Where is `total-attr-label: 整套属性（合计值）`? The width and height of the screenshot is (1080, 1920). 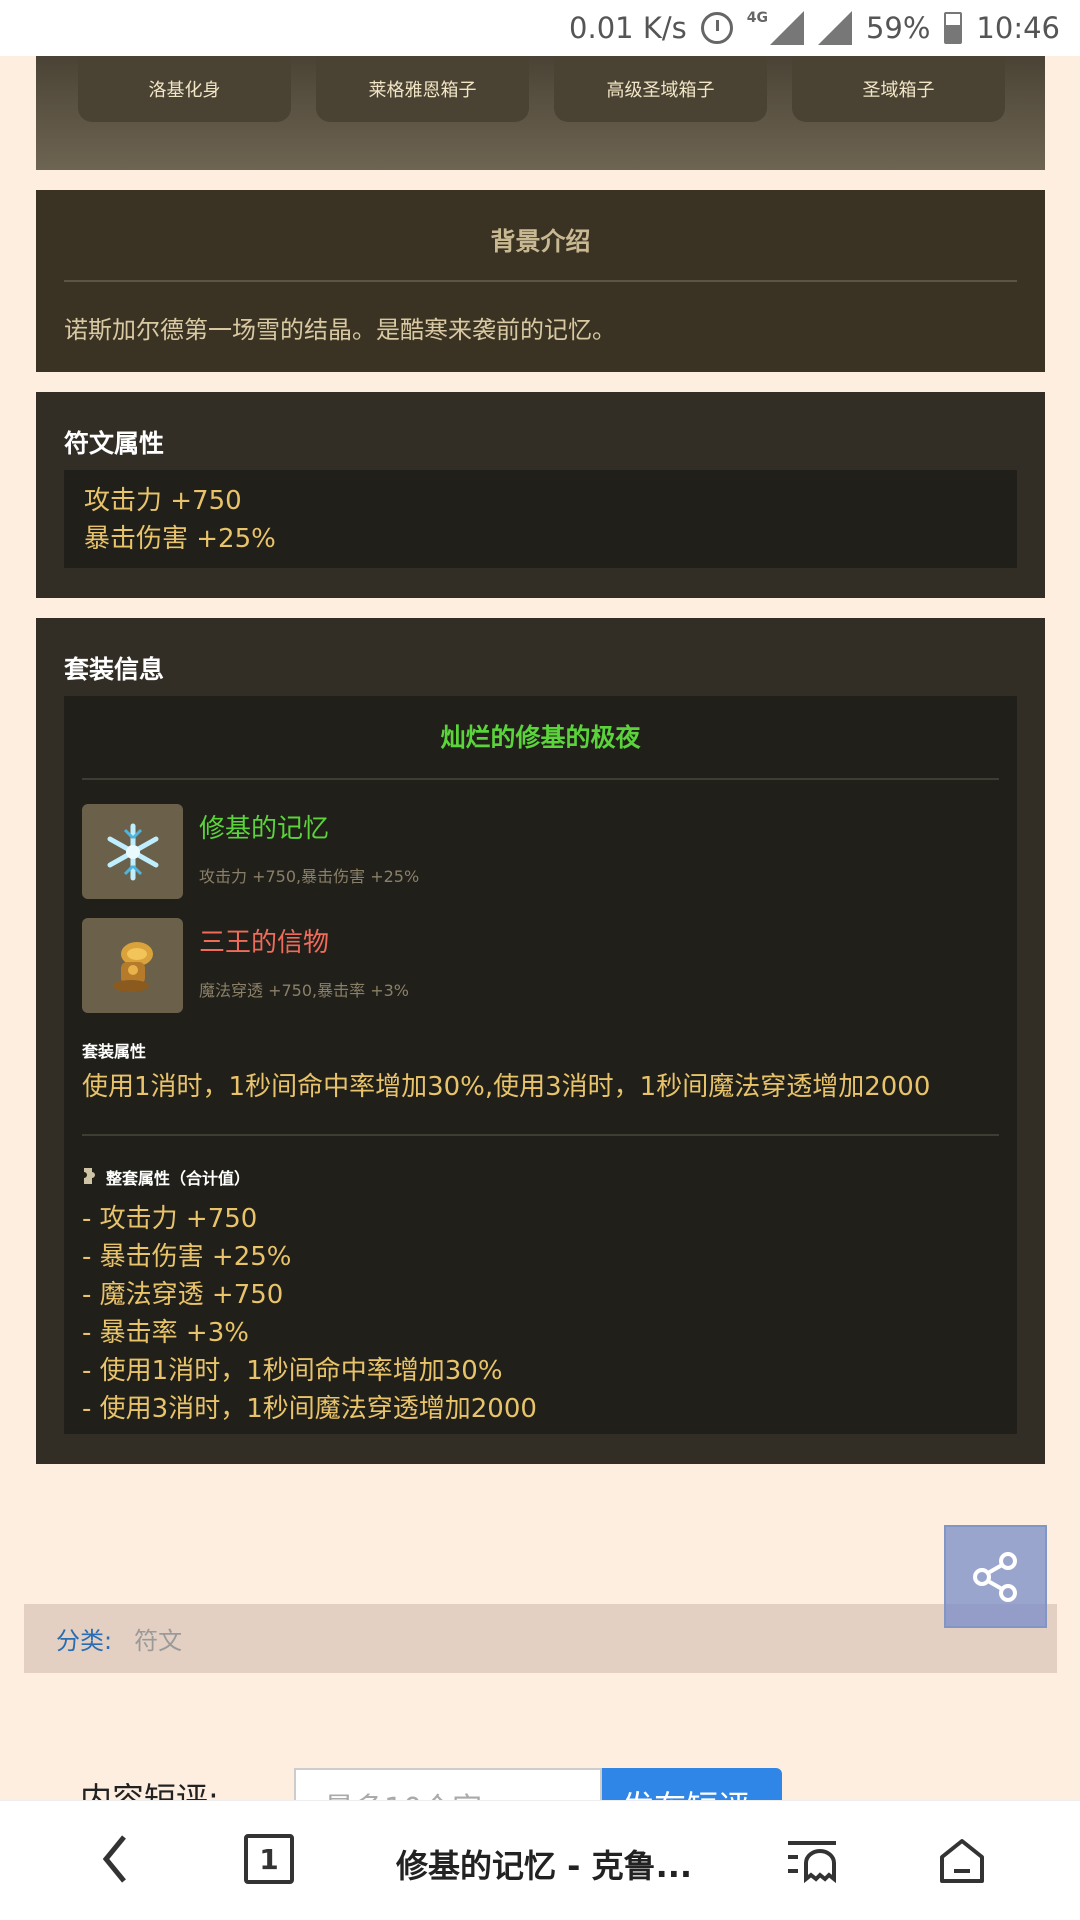
total-attr-label: 整套属性（合计值） is located at coordinates (178, 1178).